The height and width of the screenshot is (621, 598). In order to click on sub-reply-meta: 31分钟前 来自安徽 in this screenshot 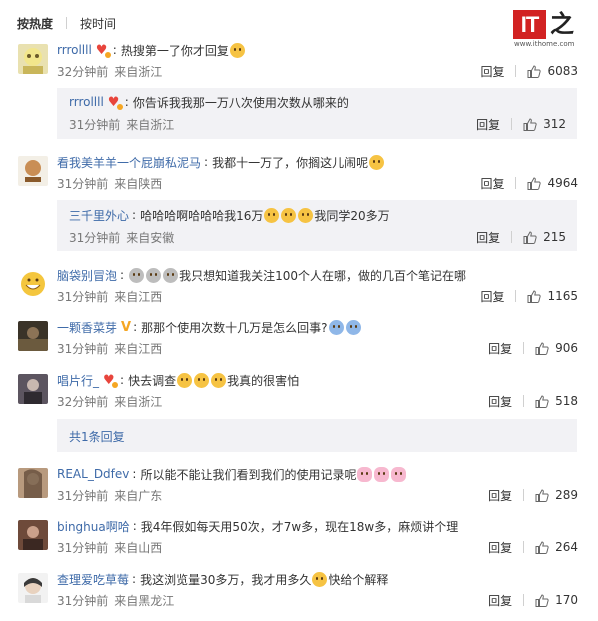, I will do `click(121, 237)`.